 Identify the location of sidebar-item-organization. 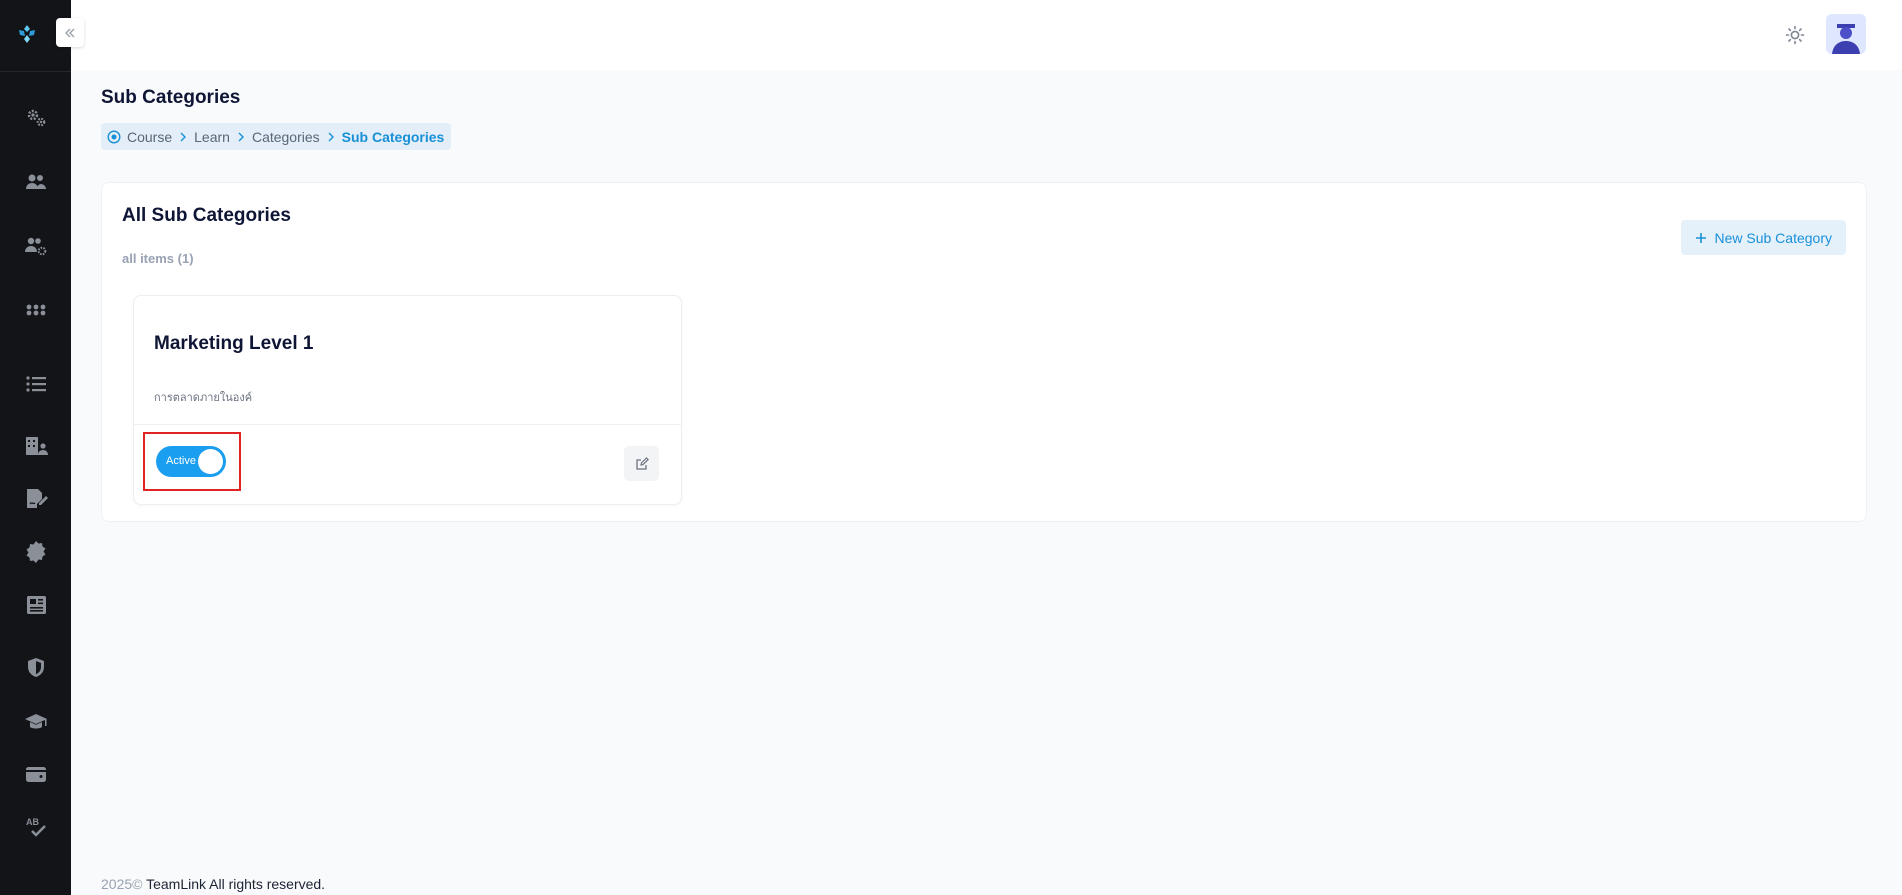
(35, 446).